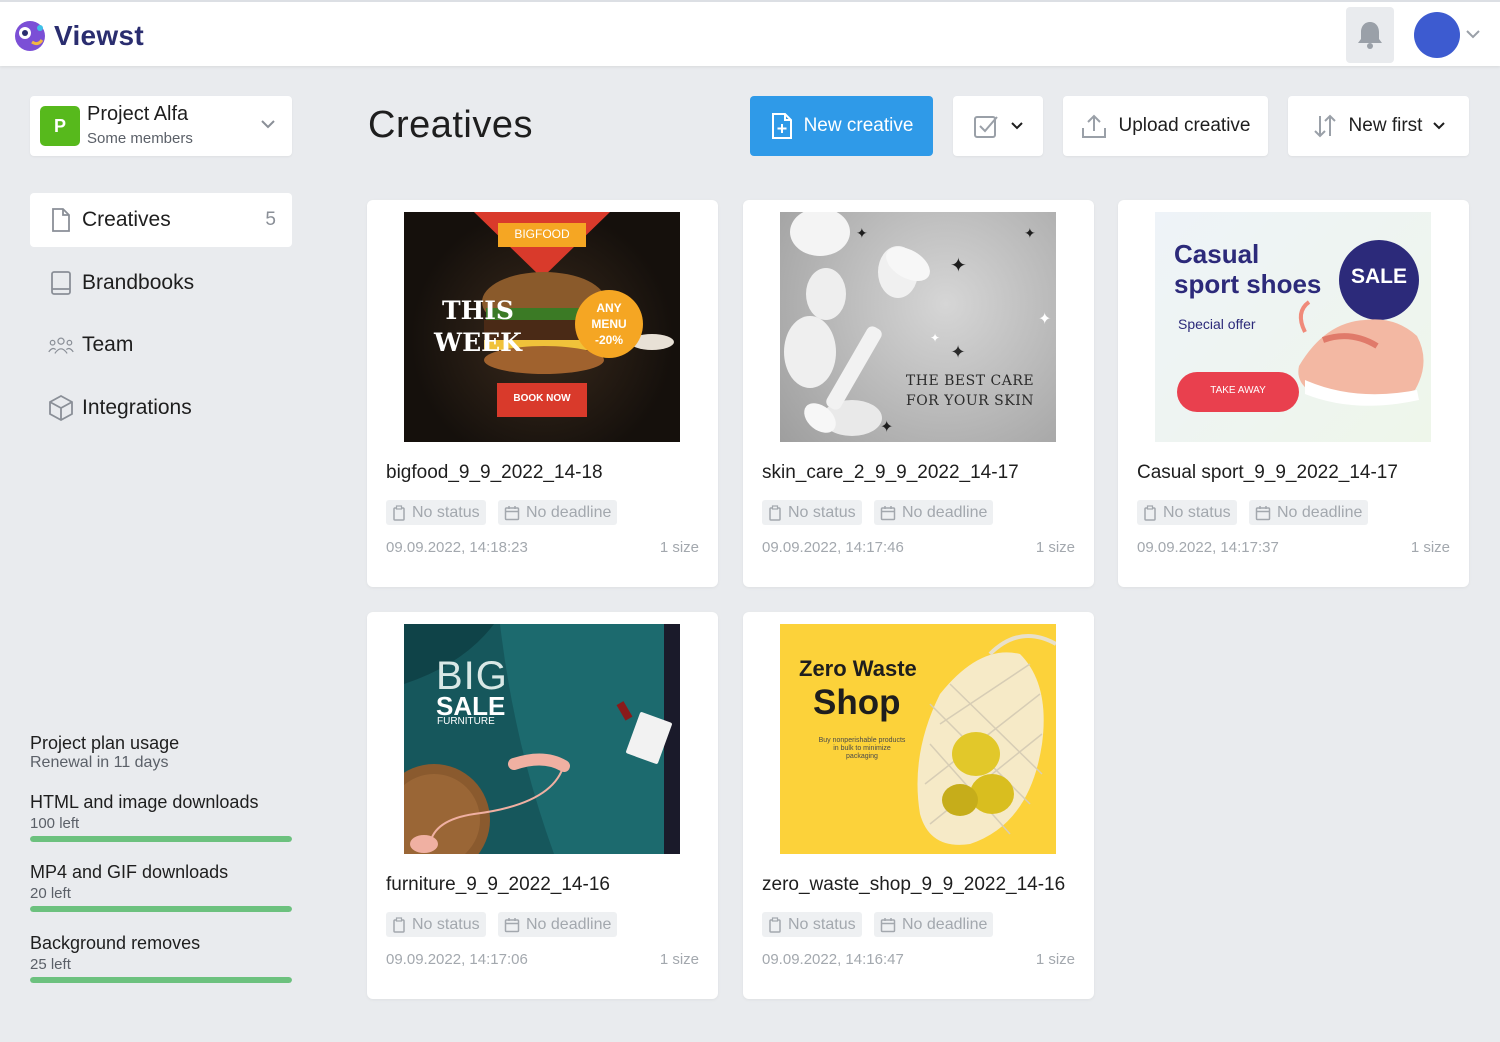 The height and width of the screenshot is (1042, 1500). What do you see at coordinates (494, 473) in the screenshot?
I see `creative-name: bigfood_9_9_2022_14-18` at bounding box center [494, 473].